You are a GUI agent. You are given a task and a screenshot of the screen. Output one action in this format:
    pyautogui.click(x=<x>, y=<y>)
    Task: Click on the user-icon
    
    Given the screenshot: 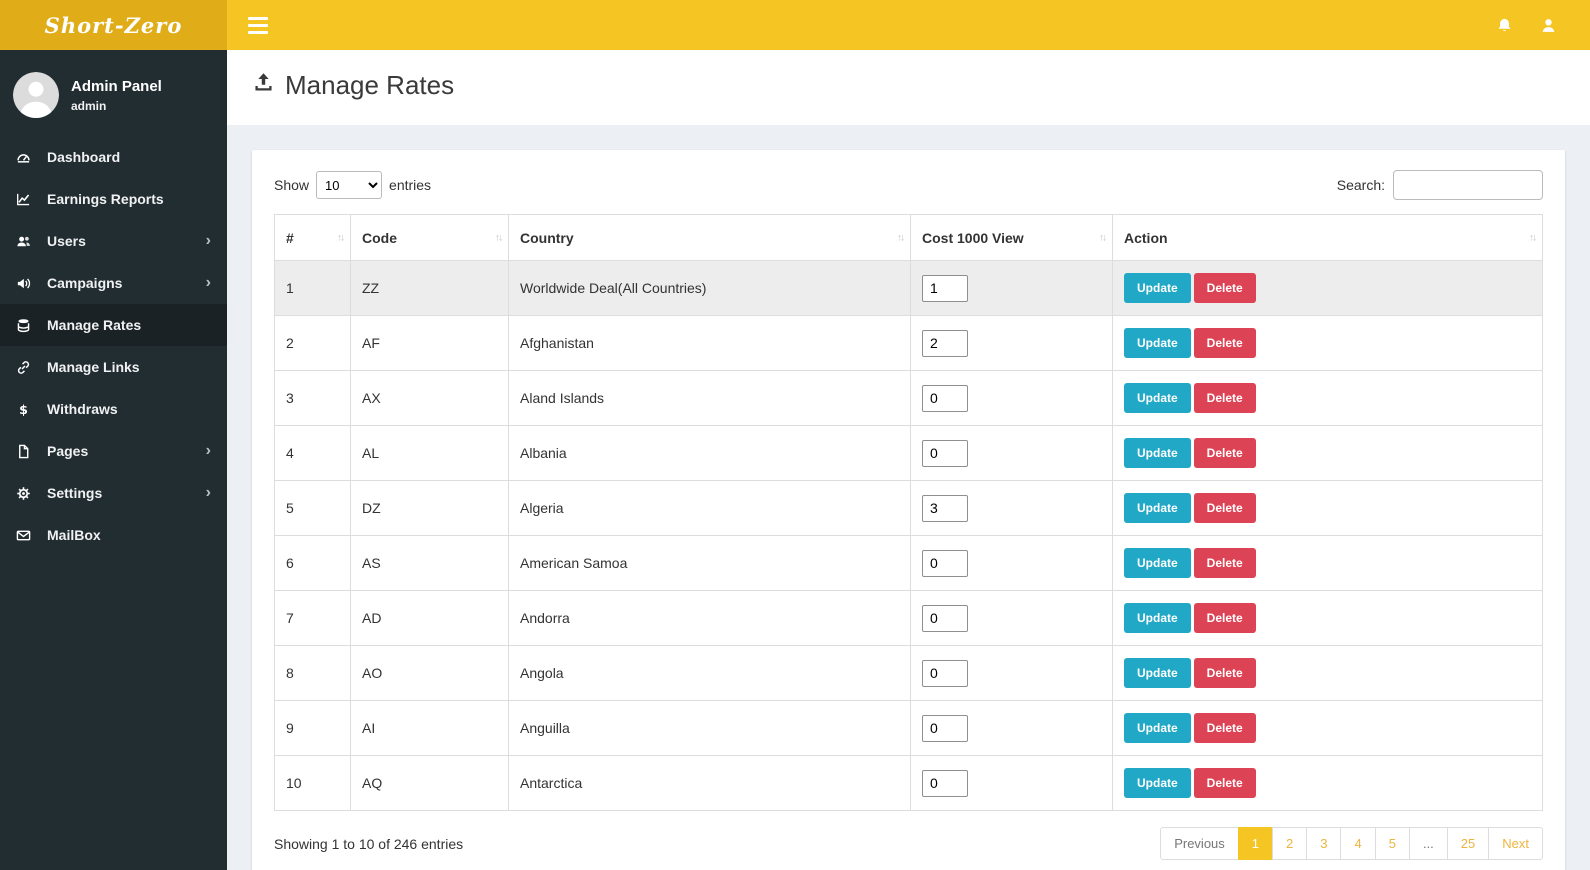 What is the action you would take?
    pyautogui.click(x=1548, y=25)
    